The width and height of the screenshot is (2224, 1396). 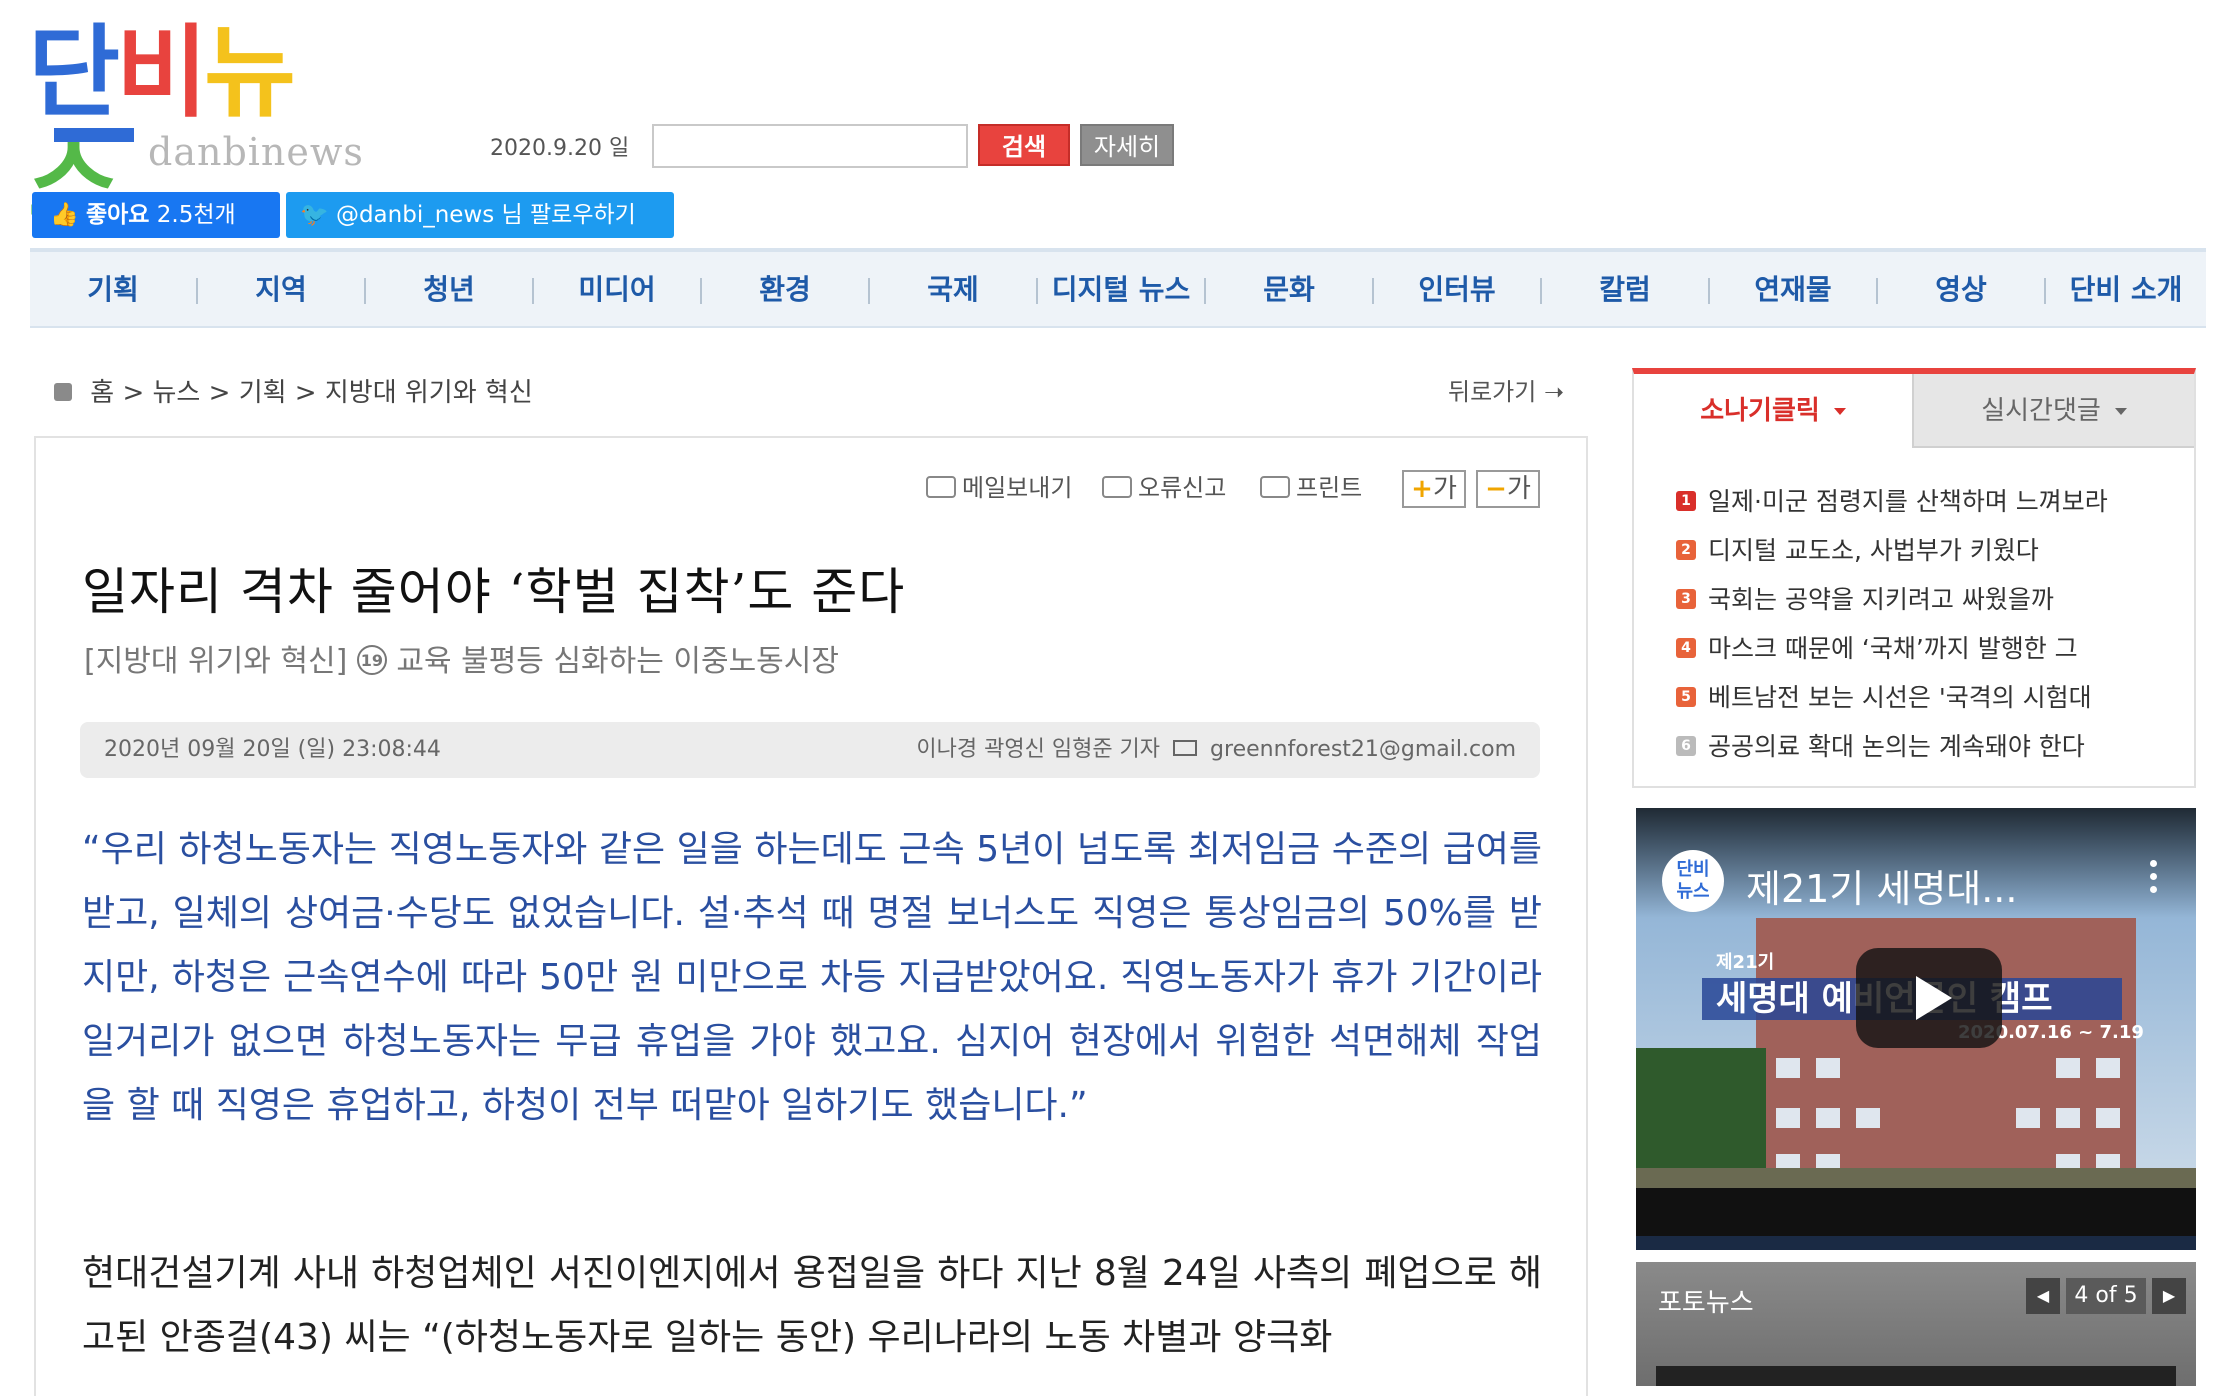 I want to click on like-label: 좋아요, so click(x=117, y=215).